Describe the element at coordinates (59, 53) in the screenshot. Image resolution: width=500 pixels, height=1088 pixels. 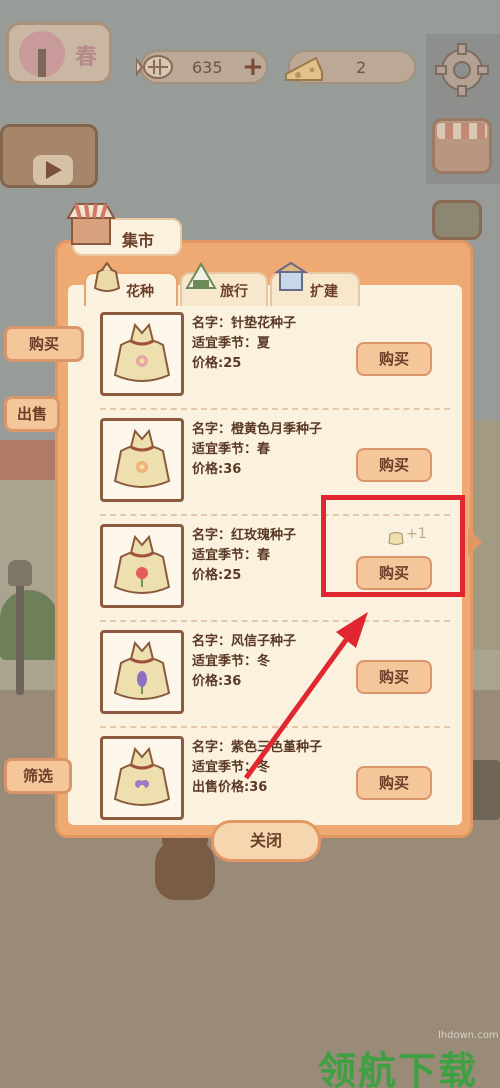
I see `season-indicator: 春` at that location.